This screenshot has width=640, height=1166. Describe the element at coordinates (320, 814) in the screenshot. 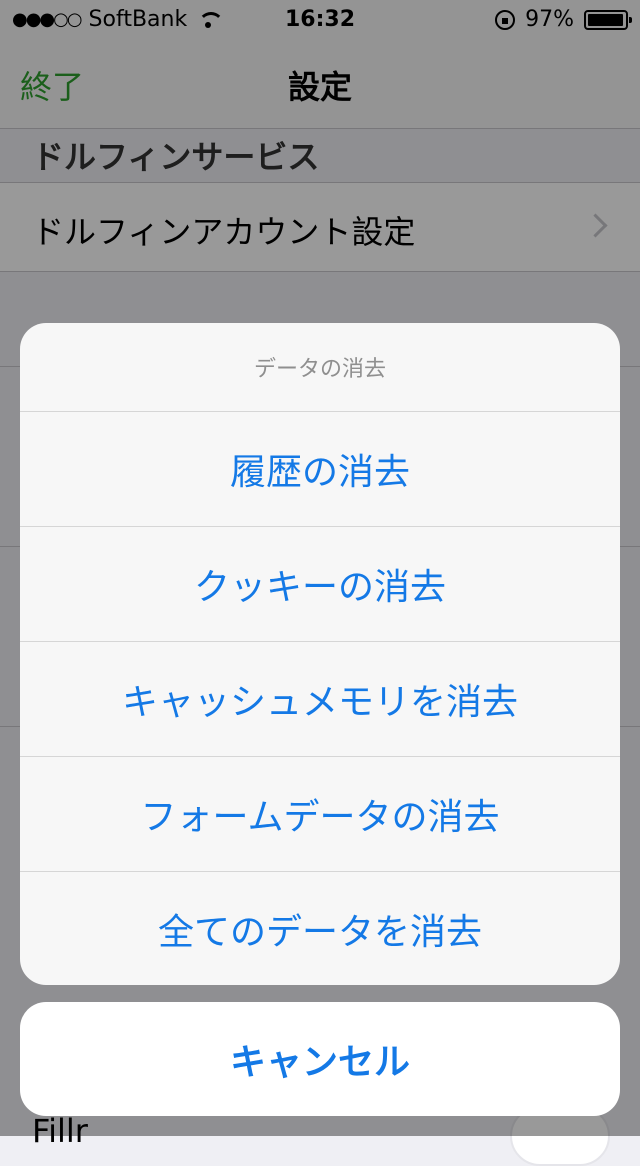

I see `clear-form-data-button: フォームデータの消去` at that location.